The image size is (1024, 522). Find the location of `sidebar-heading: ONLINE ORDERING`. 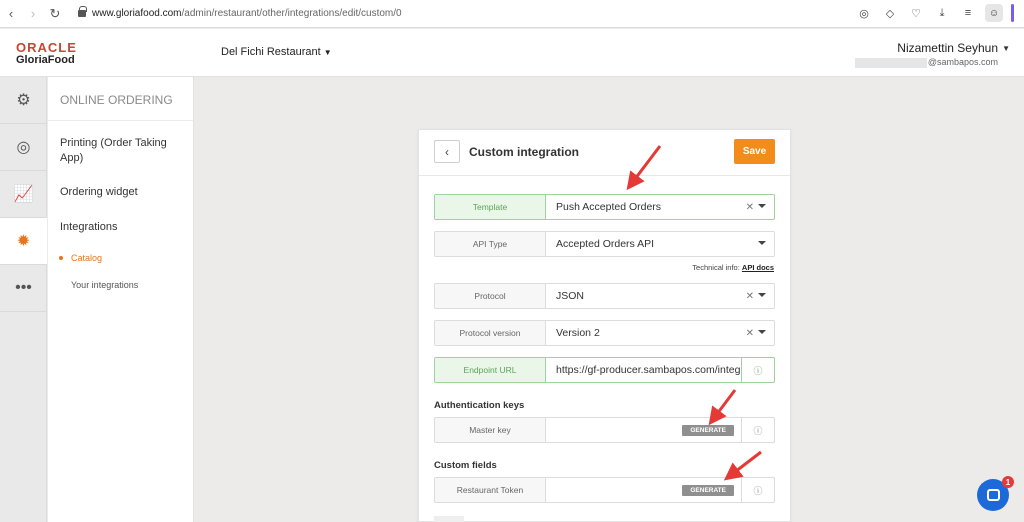

sidebar-heading: ONLINE ORDERING is located at coordinates (120, 99).